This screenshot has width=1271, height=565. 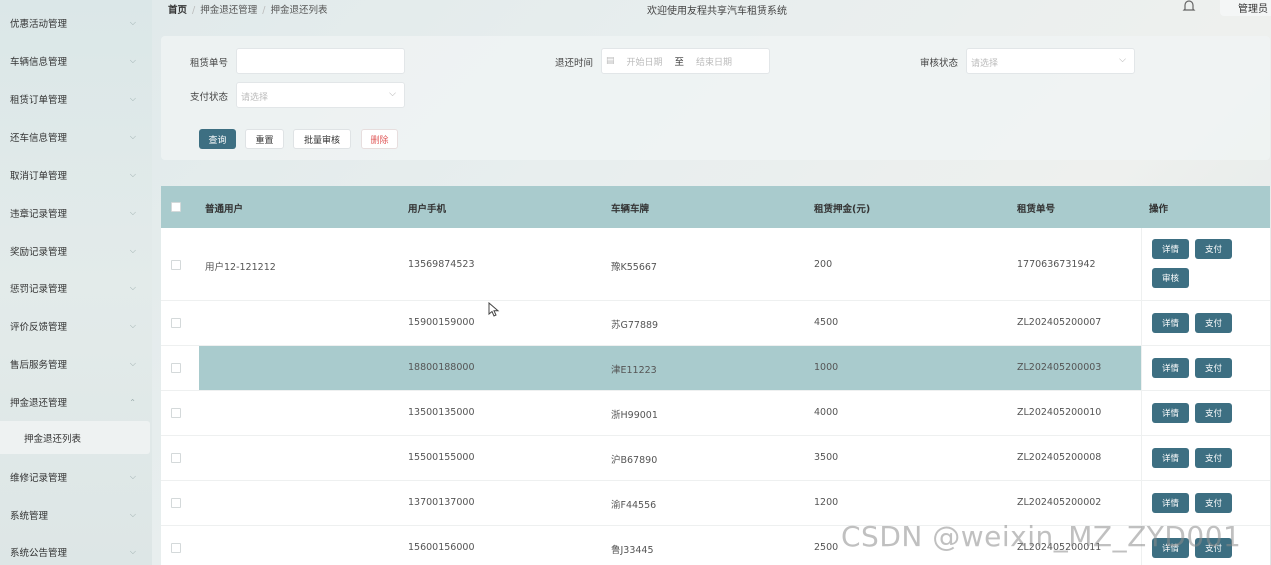 What do you see at coordinates (630, 209) in the screenshot?
I see `column-header-plate: 车辆车牌` at bounding box center [630, 209].